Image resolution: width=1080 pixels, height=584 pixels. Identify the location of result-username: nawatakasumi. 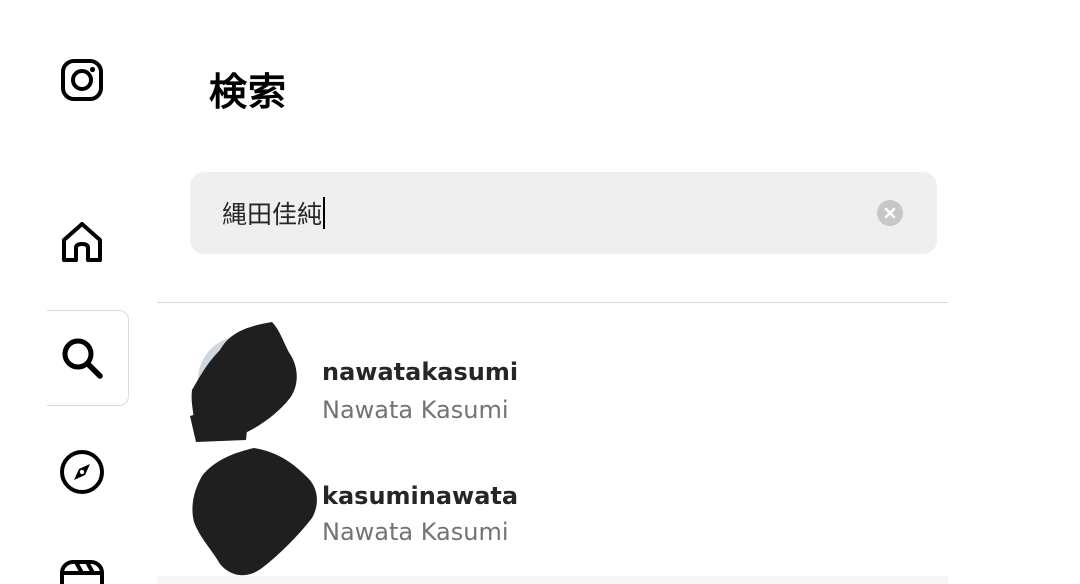
(420, 372).